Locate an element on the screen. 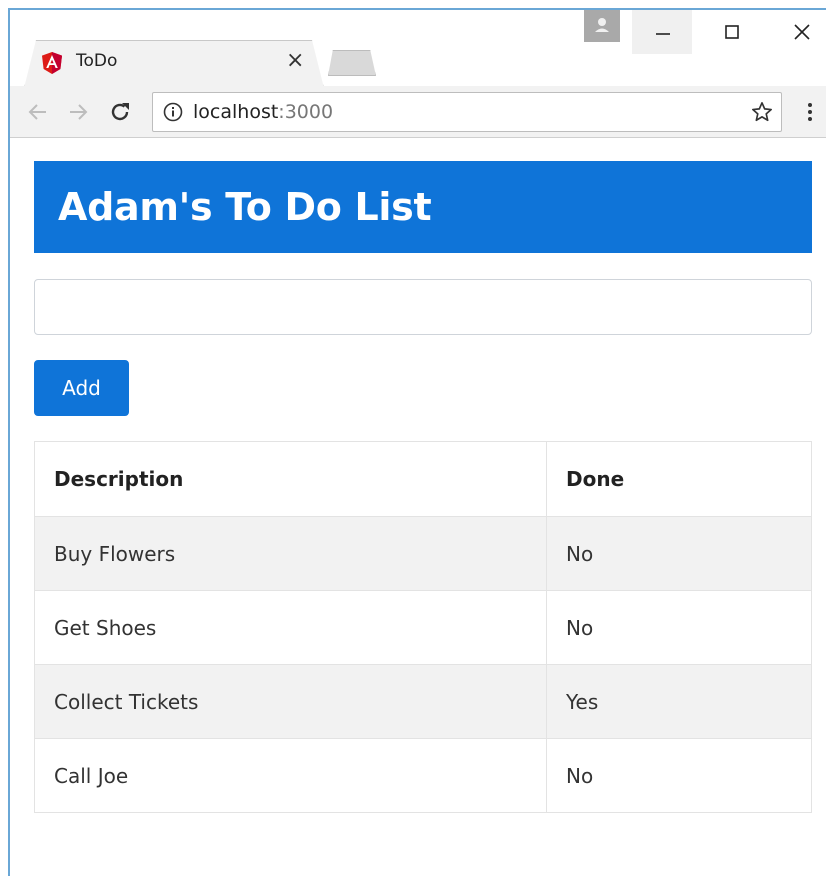 The height and width of the screenshot is (876, 826). cell-done: Yes is located at coordinates (679, 701).